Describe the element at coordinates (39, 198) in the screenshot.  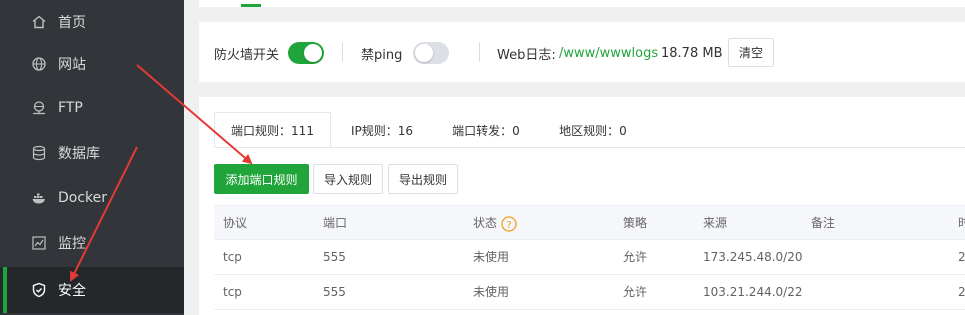
I see `docker-icon` at that location.